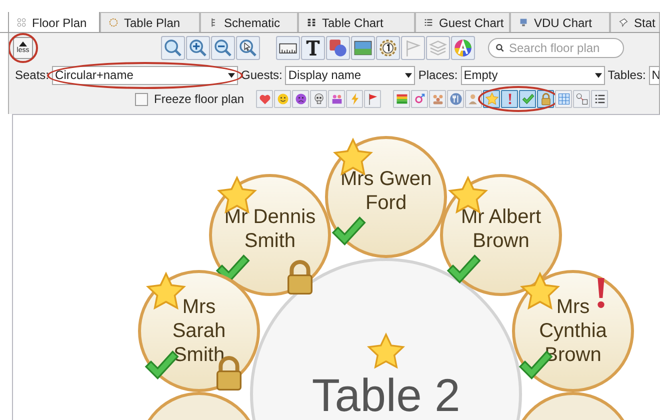 This screenshot has height=420, width=660. I want to click on table-label: Table 2, so click(386, 395).